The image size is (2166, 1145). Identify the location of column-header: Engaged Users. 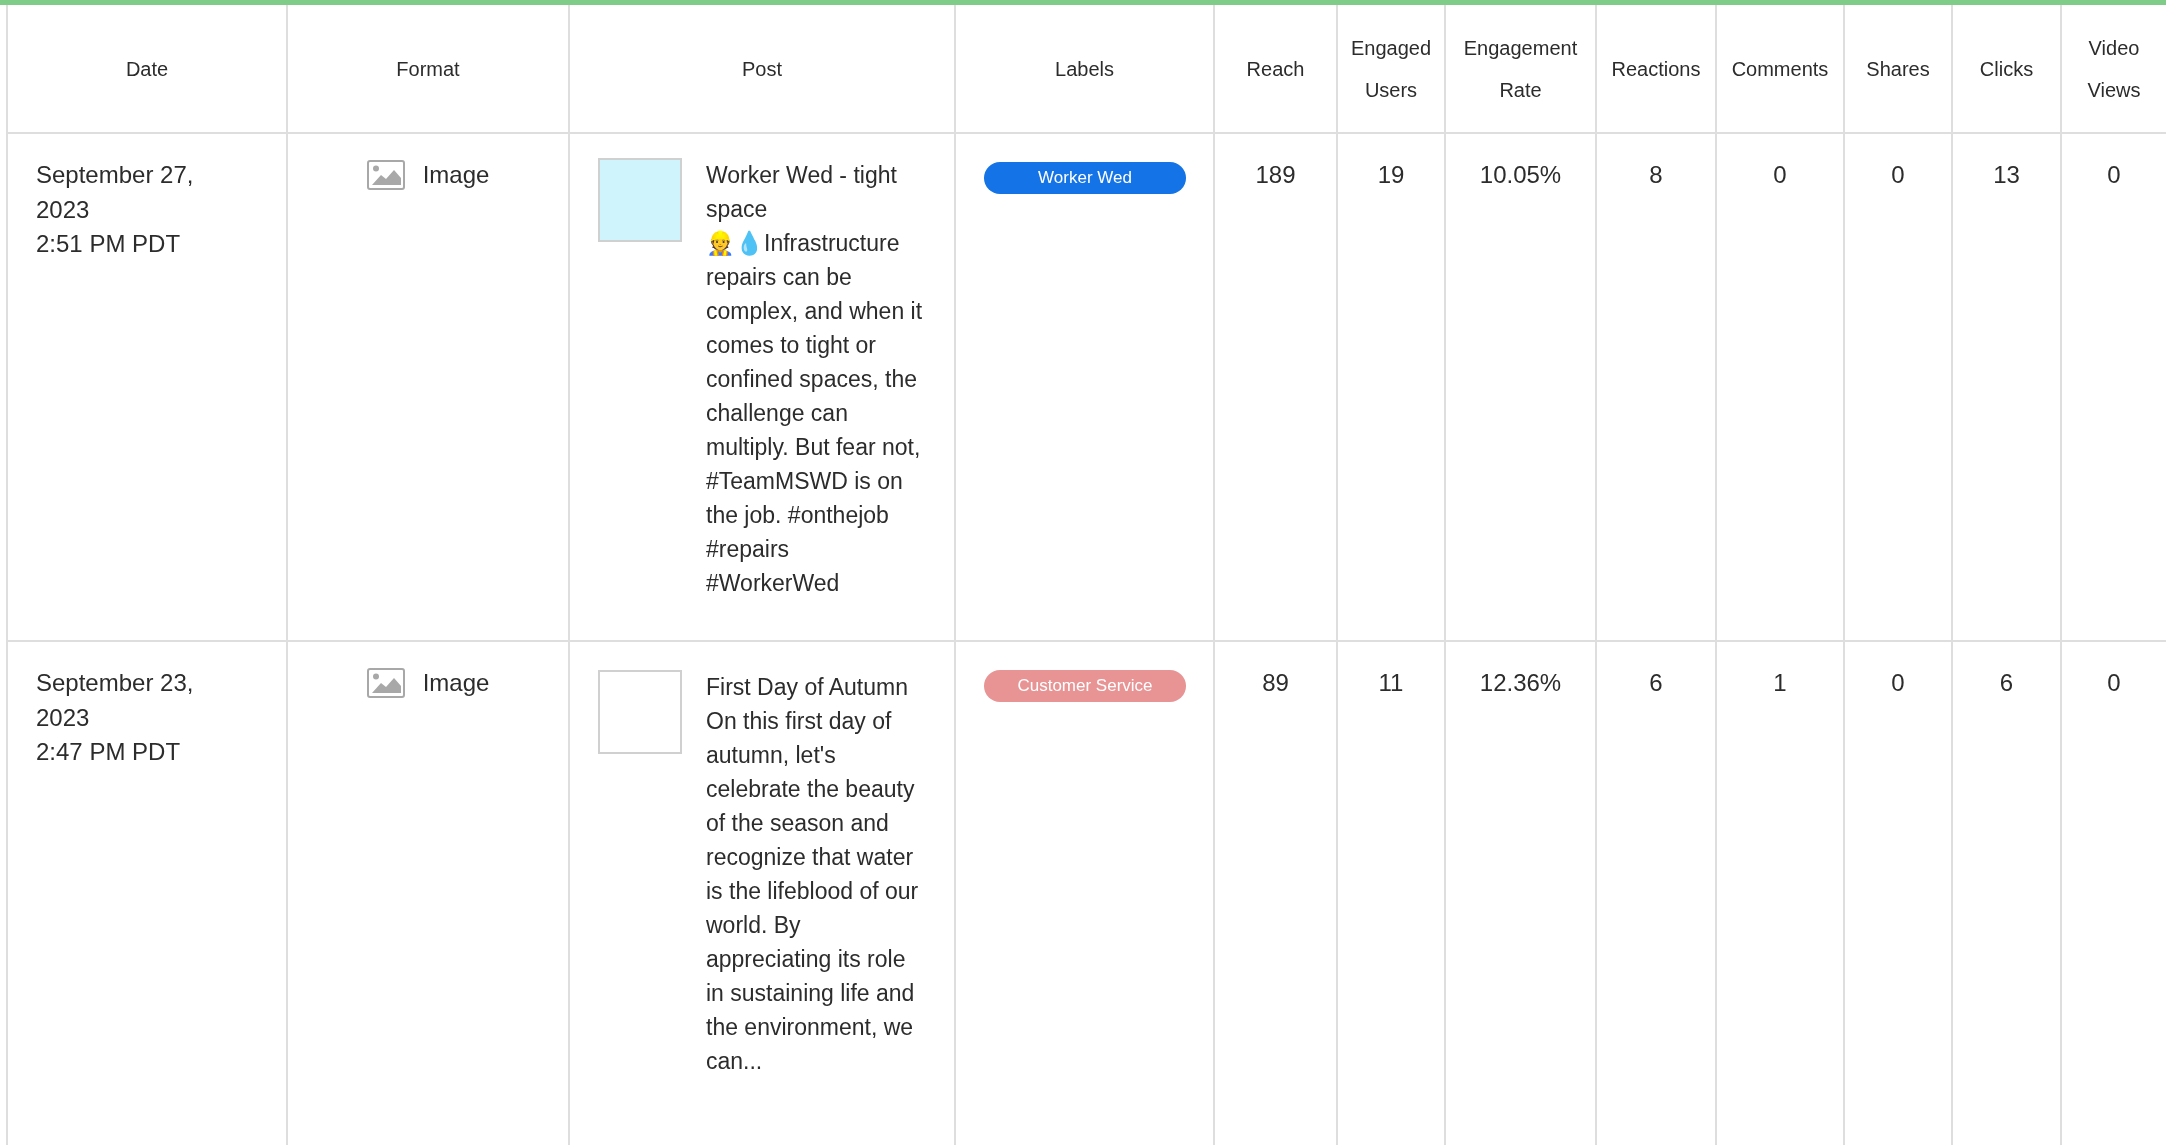
(1391, 69).